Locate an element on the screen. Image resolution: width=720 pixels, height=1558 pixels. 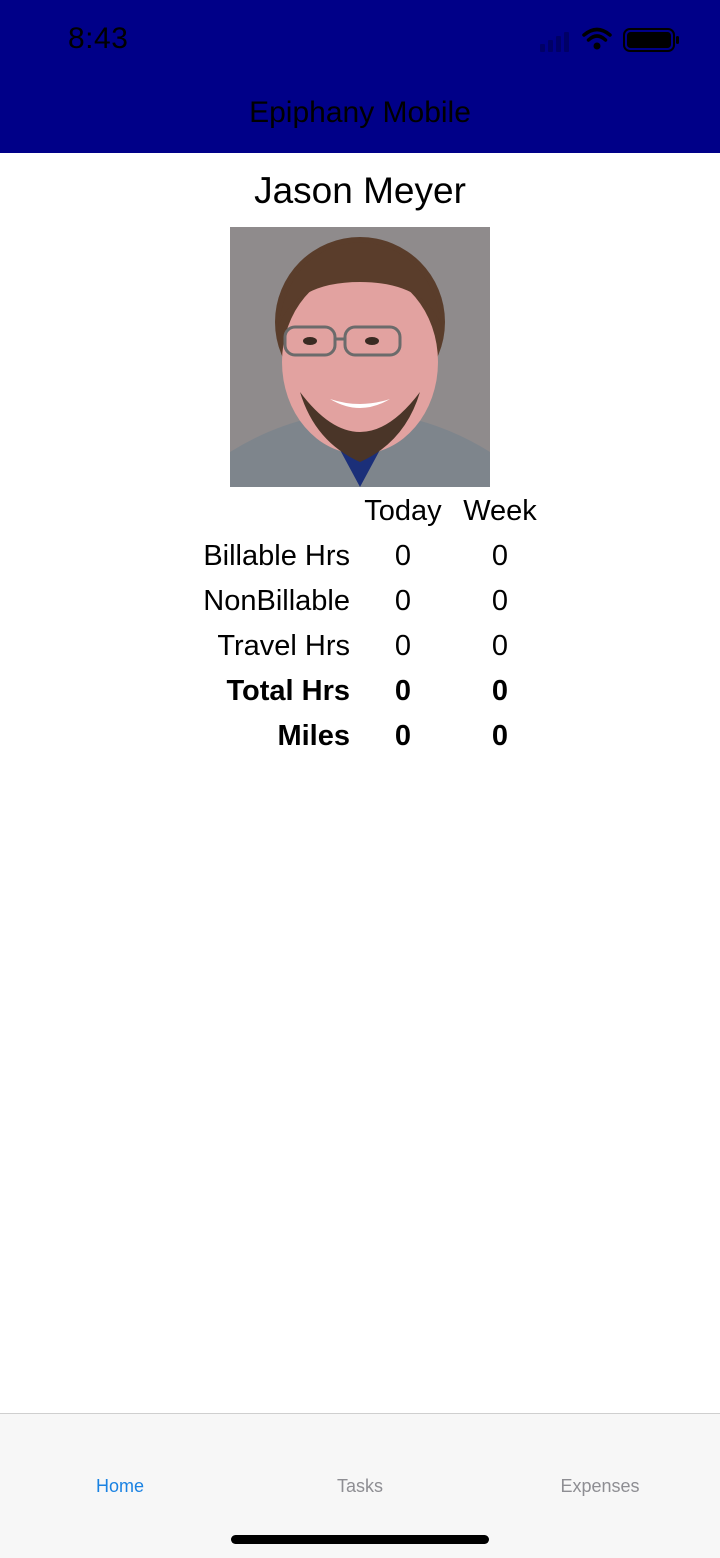
miles-today: 0 is located at coordinates (403, 736).